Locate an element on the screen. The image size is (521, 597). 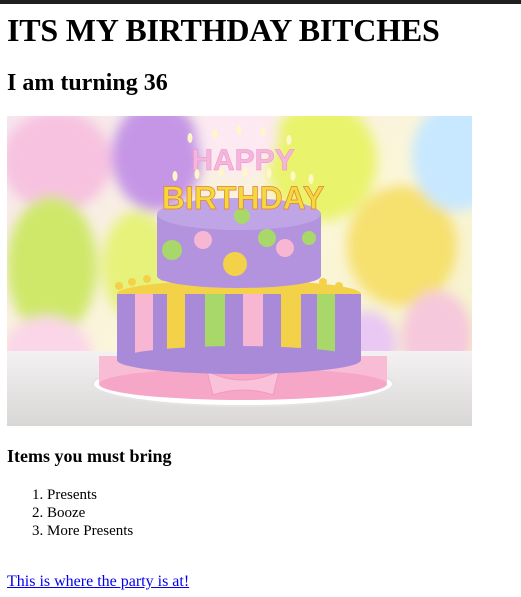
browser-top-border is located at coordinates (260, 2).